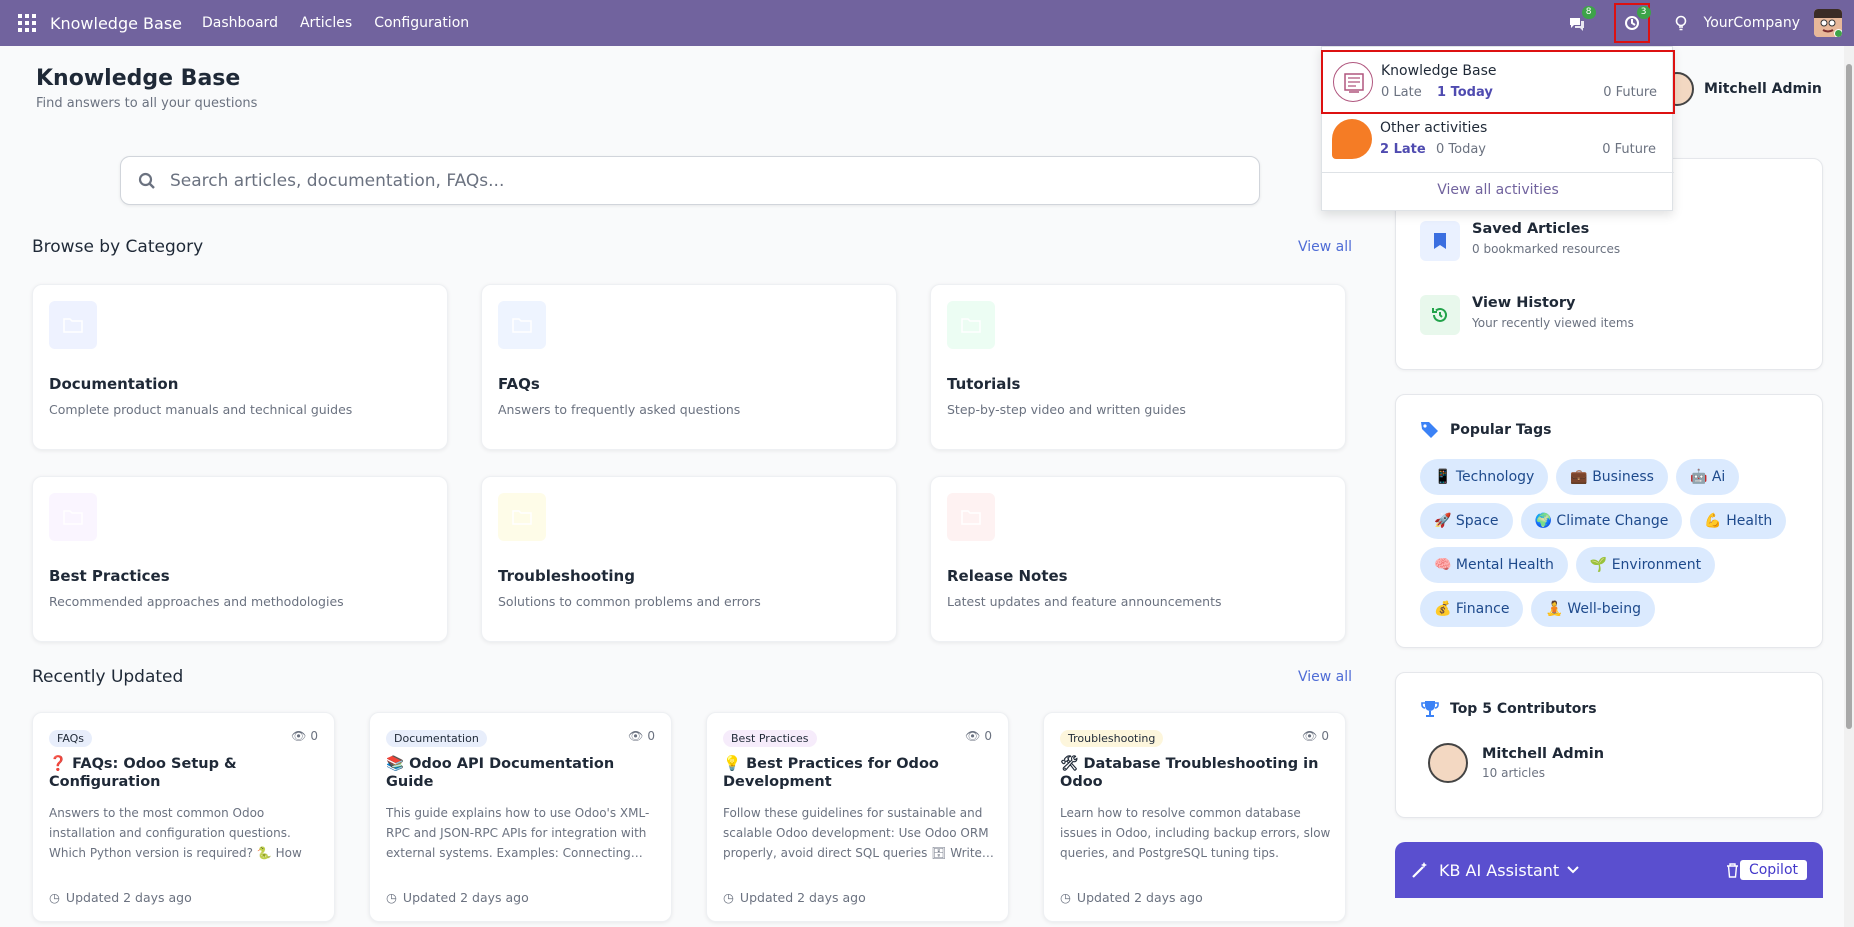  What do you see at coordinates (1738, 521) in the screenshot?
I see `tag-health: 💪 Health` at bounding box center [1738, 521].